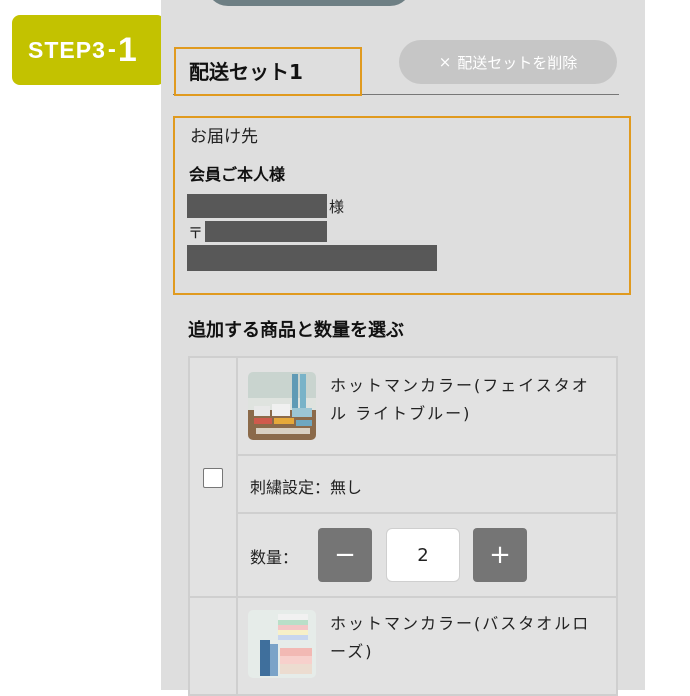 The height and width of the screenshot is (696, 690). Describe the element at coordinates (309, 3) in the screenshot. I see `top-action-button` at that location.